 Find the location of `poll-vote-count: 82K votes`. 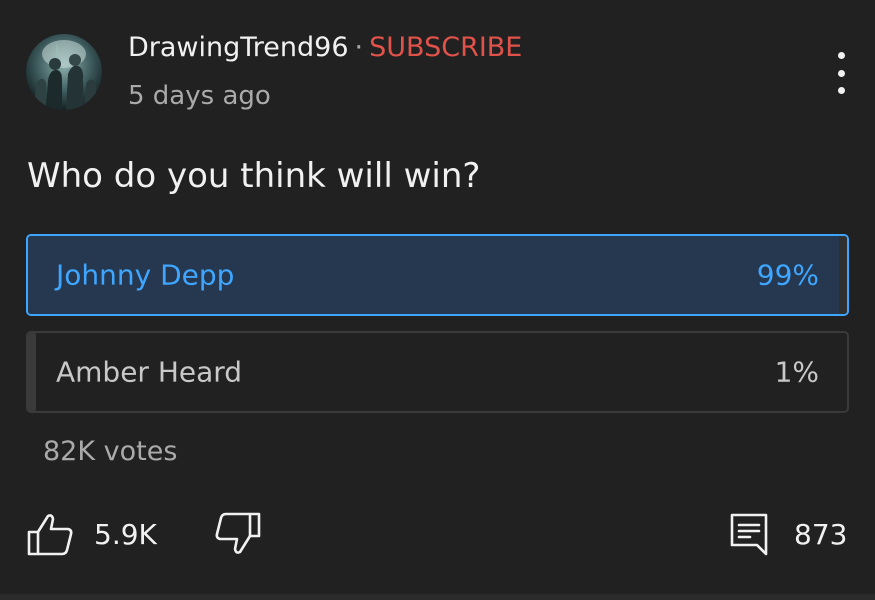

poll-vote-count: 82K votes is located at coordinates (110, 451).